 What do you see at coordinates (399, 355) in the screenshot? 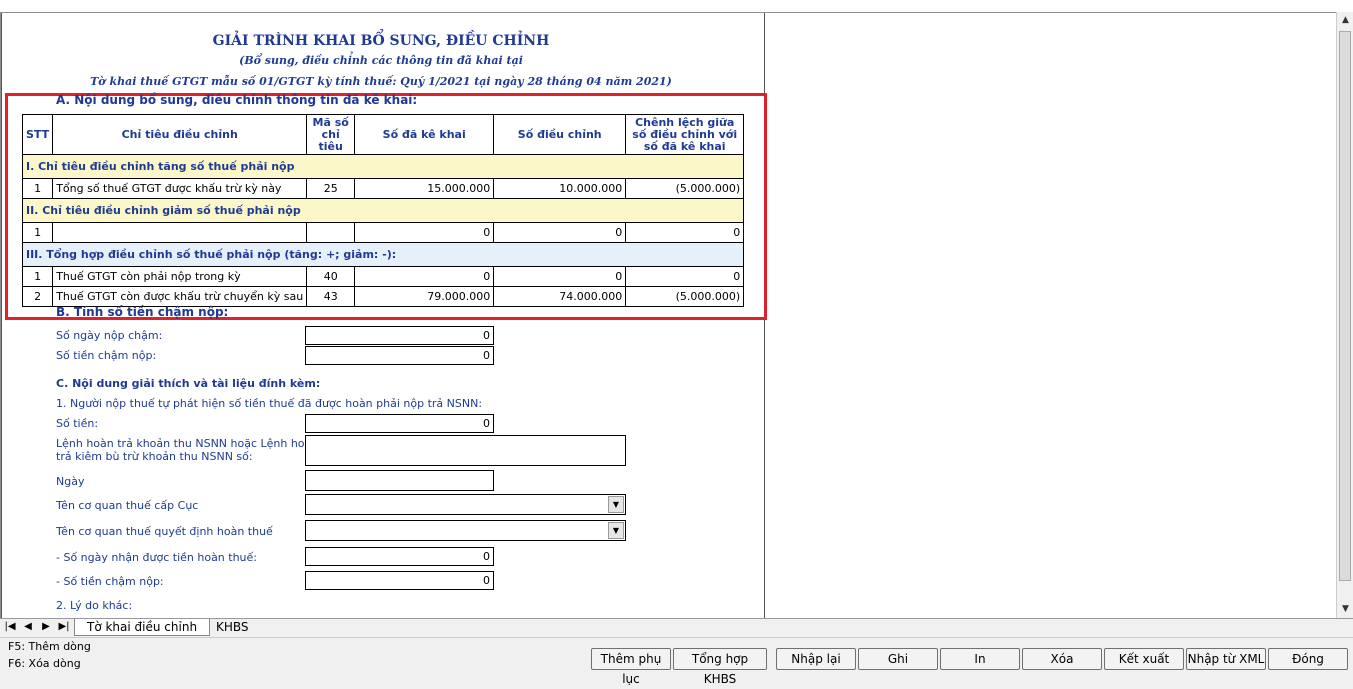
I see `late-amount-input: 0` at bounding box center [399, 355].